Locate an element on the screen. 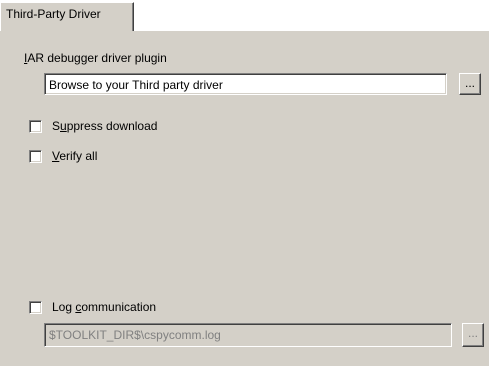  plugin-path-input: Browse to your Third party driver is located at coordinates (245, 84).